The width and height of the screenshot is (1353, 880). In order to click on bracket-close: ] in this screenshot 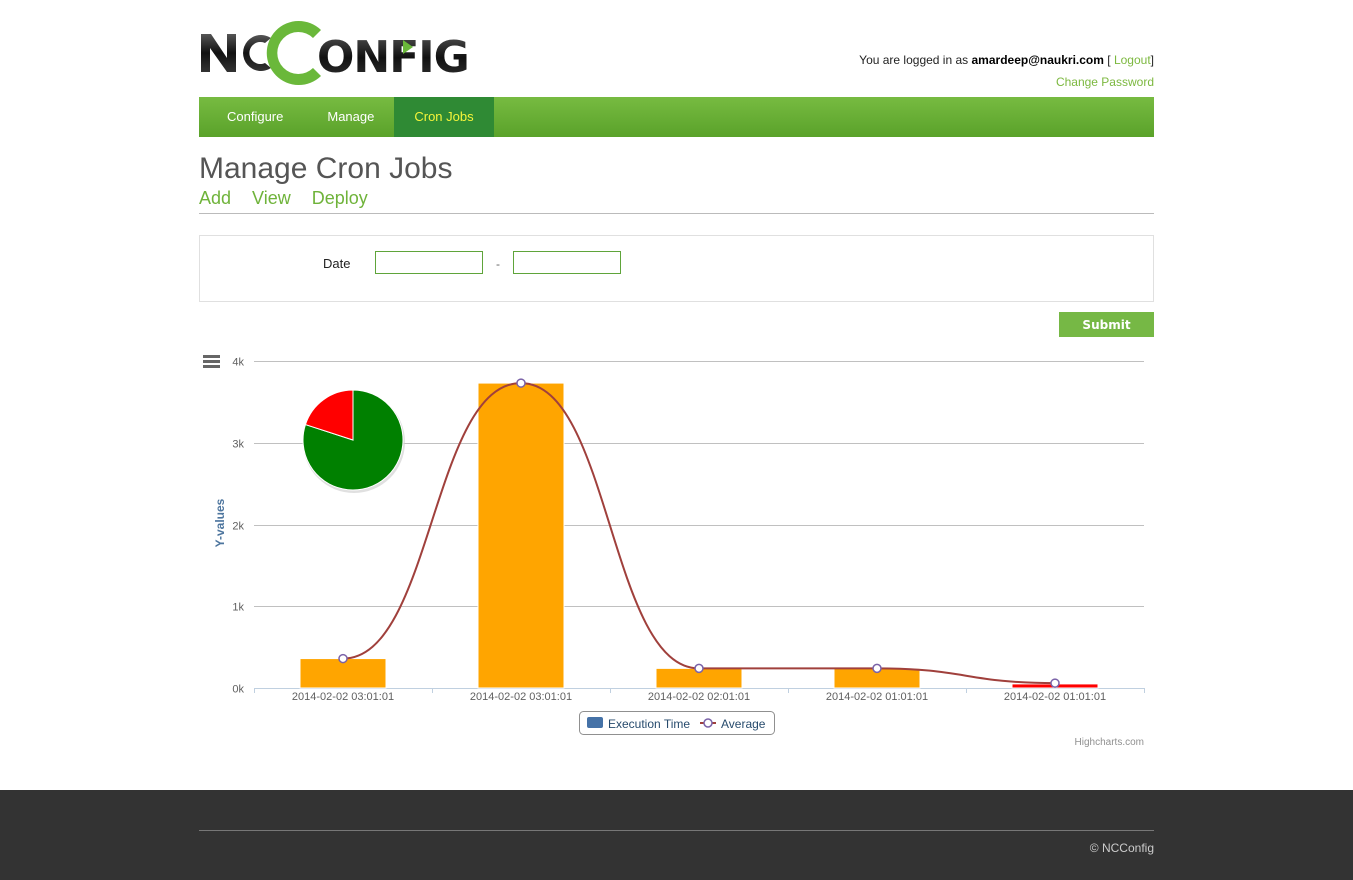, I will do `click(1152, 60)`.